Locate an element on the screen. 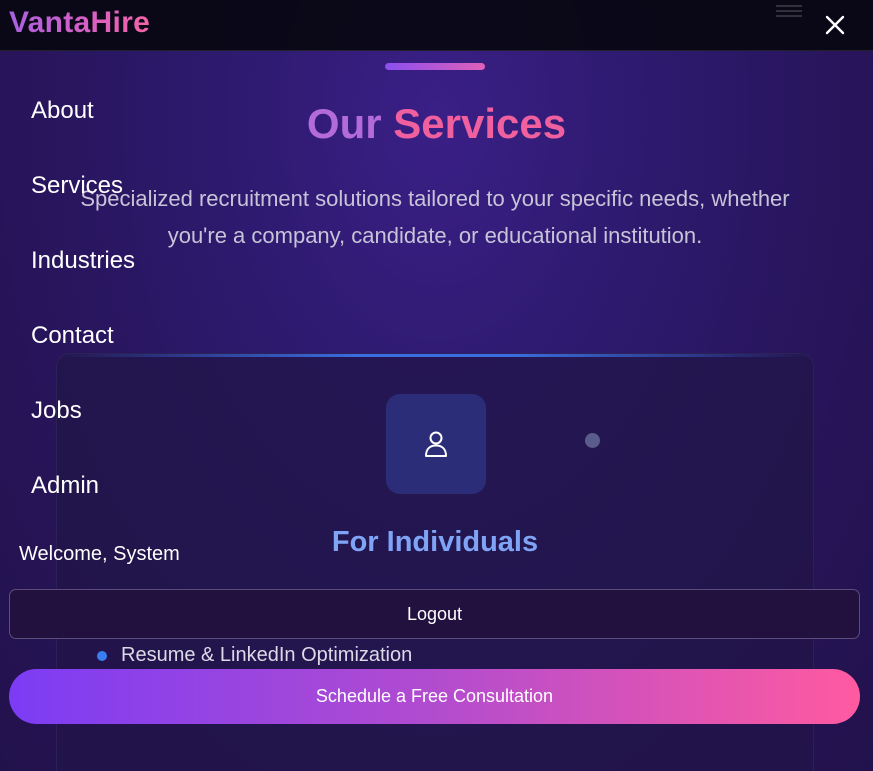  menu-icon is located at coordinates (789, 11).